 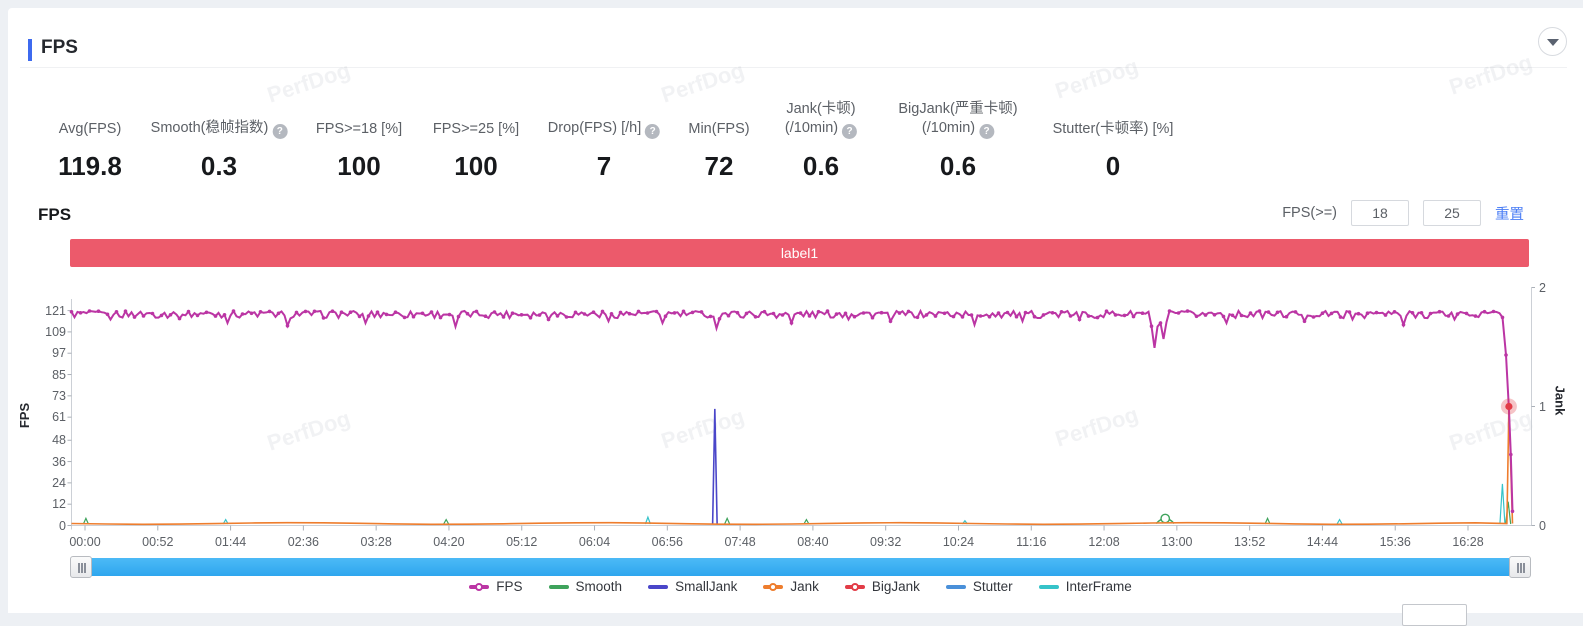 What do you see at coordinates (821, 166) in the screenshot?
I see `stat-value: 0.6` at bounding box center [821, 166].